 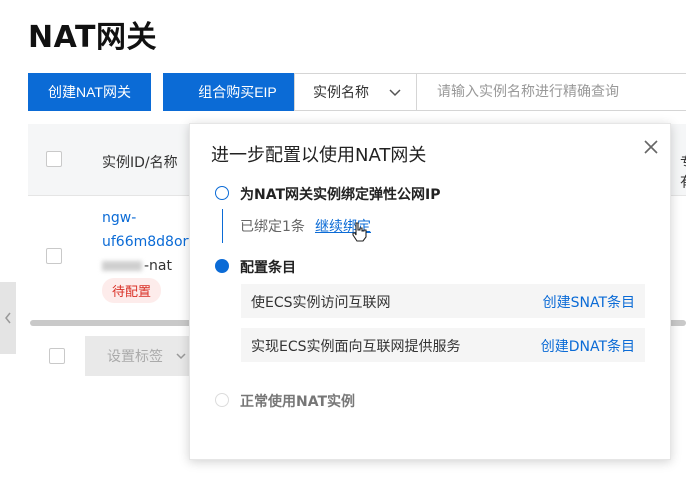 What do you see at coordinates (119, 218) in the screenshot?
I see `instance-id-link: ngw-` at bounding box center [119, 218].